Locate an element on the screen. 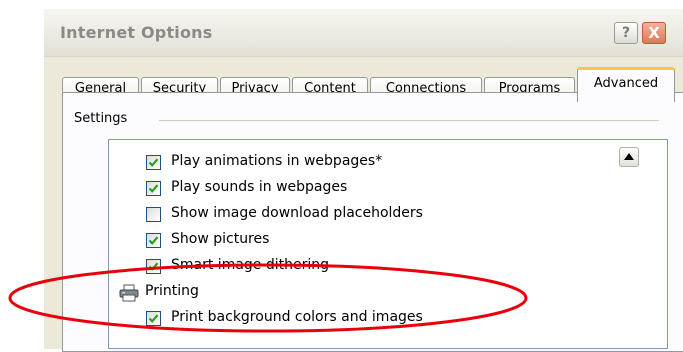  dialog-title: Internet Options is located at coordinates (136, 32).